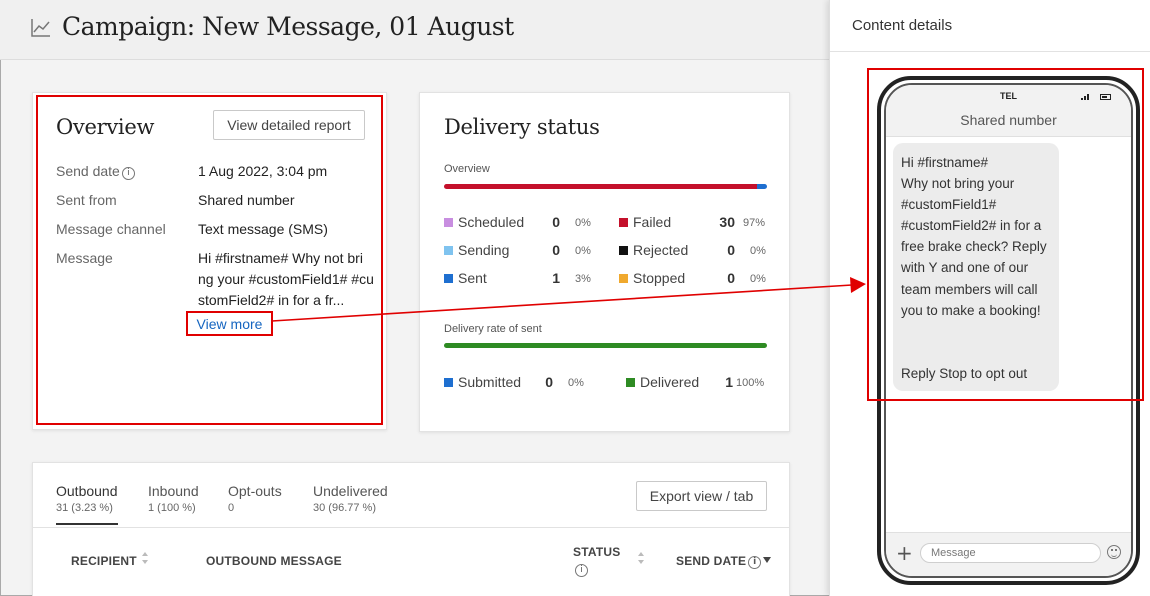  Describe the element at coordinates (288, 26) in the screenshot. I see `page-title: Campaign: New Message, 01 August` at that location.